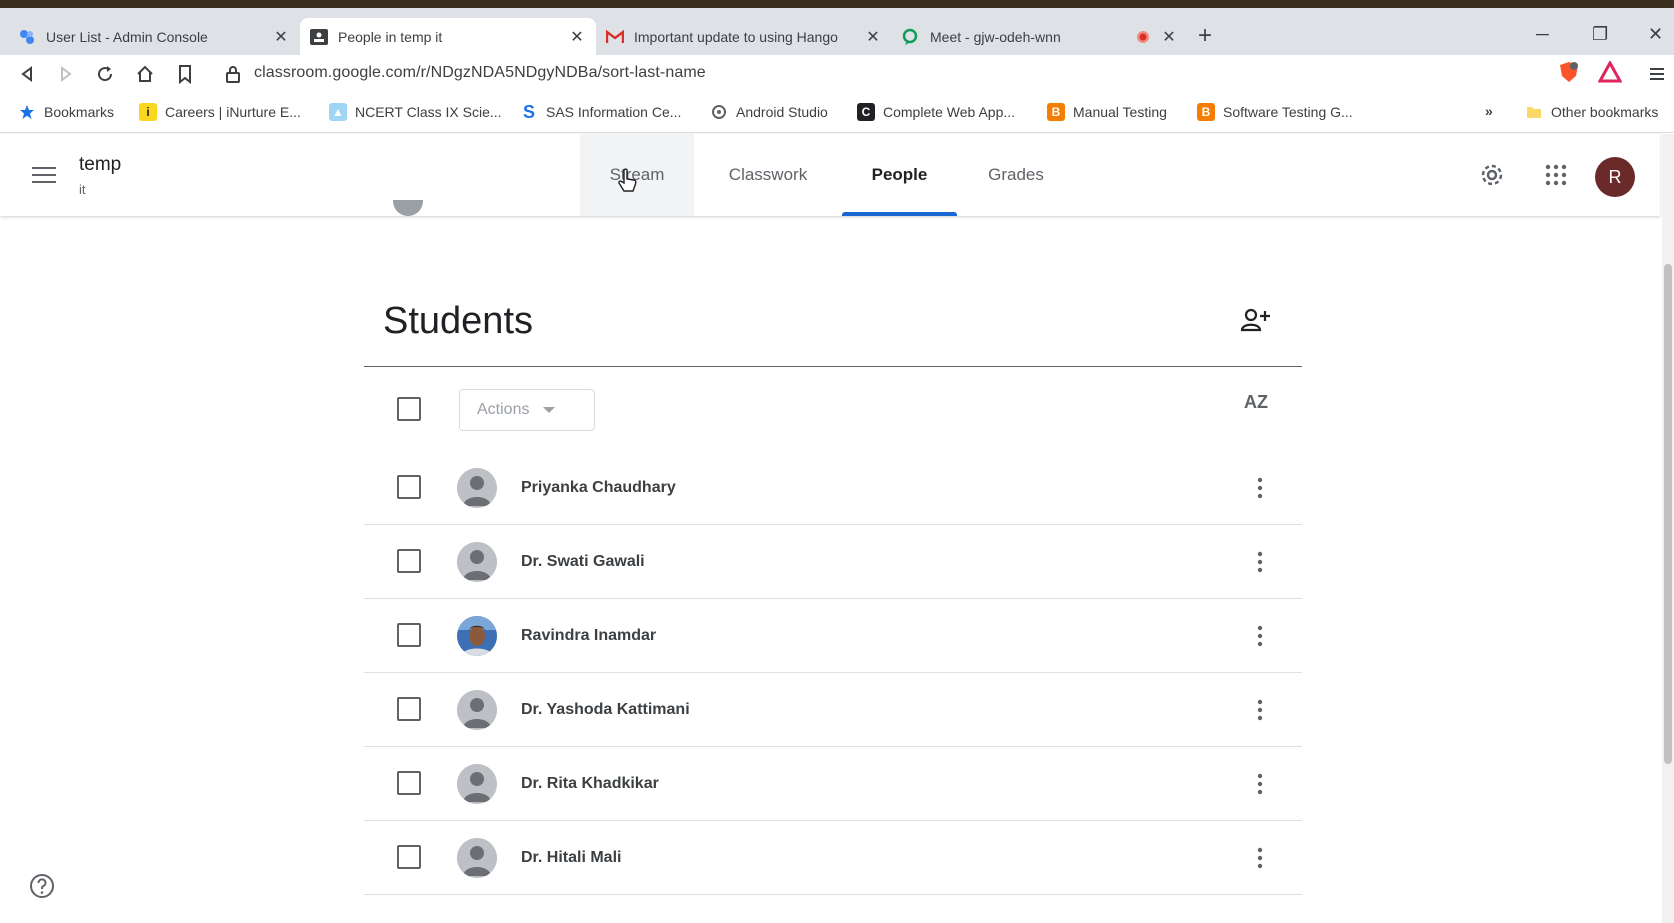  What do you see at coordinates (719, 112) in the screenshot?
I see `android-studio-icon` at bounding box center [719, 112].